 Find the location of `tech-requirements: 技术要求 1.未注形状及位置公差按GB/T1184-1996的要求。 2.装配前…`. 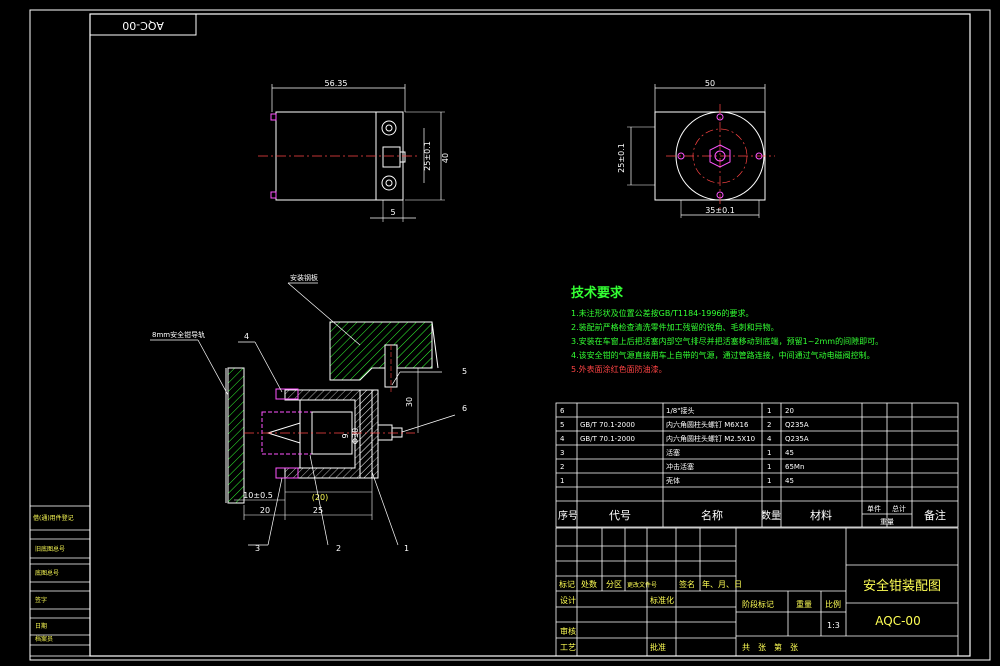

tech-requirements: 技术要求 1.未注形状及位置公差按GB/T1184-1996的要求。 2.装配前… is located at coordinates (727, 329).